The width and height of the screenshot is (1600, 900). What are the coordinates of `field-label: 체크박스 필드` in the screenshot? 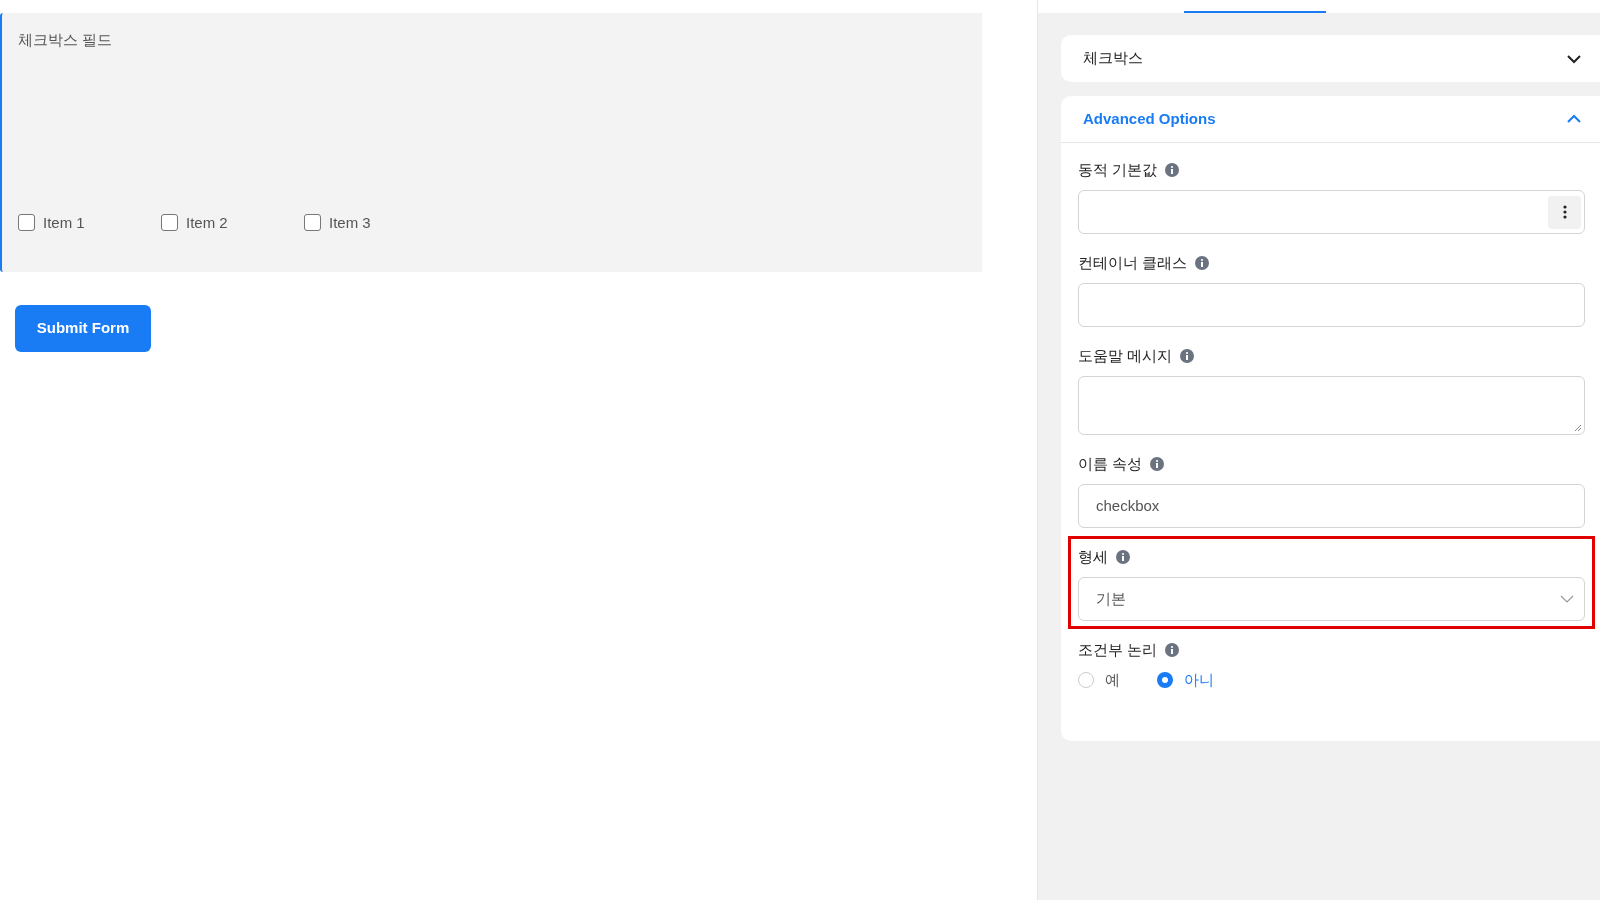 It's located at (65, 40).